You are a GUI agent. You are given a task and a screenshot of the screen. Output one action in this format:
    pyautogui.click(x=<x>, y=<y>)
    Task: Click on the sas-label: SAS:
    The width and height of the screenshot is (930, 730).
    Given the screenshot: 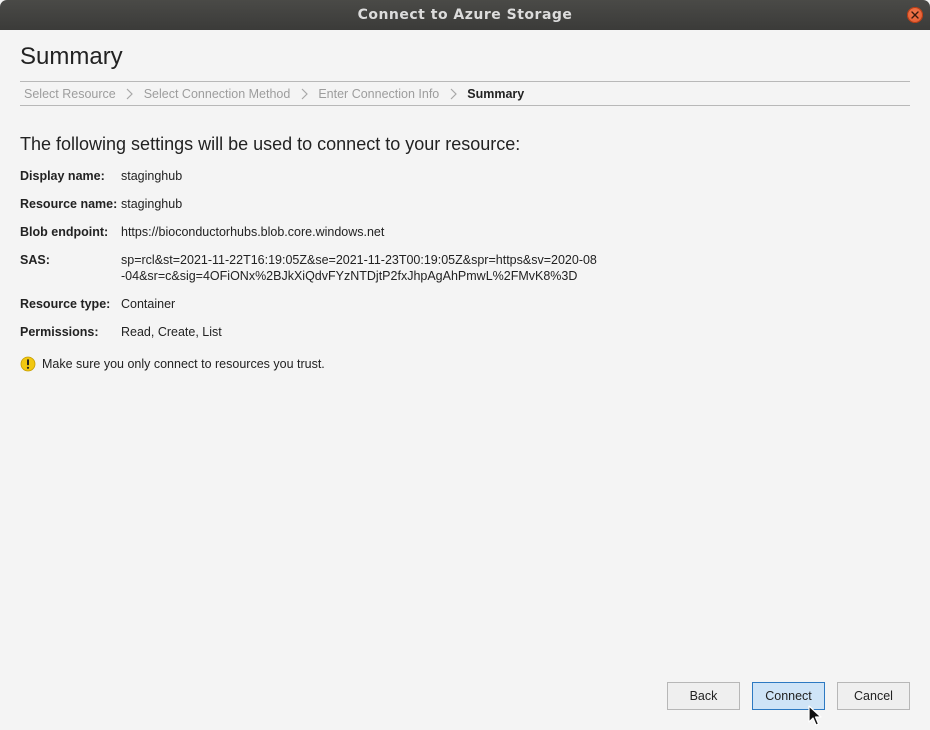 What is the action you would take?
    pyautogui.click(x=35, y=260)
    